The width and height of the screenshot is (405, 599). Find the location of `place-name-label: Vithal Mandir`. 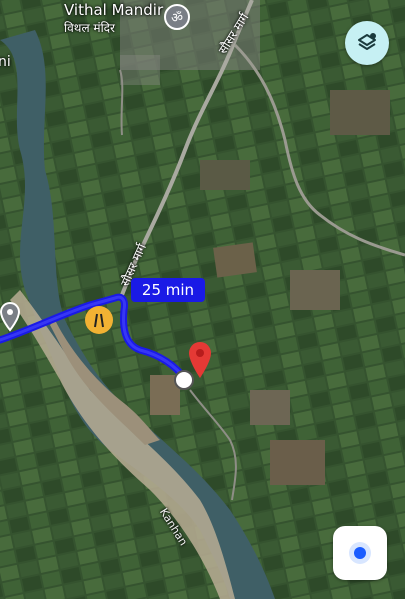

place-name-label: Vithal Mandir is located at coordinates (113, 10).